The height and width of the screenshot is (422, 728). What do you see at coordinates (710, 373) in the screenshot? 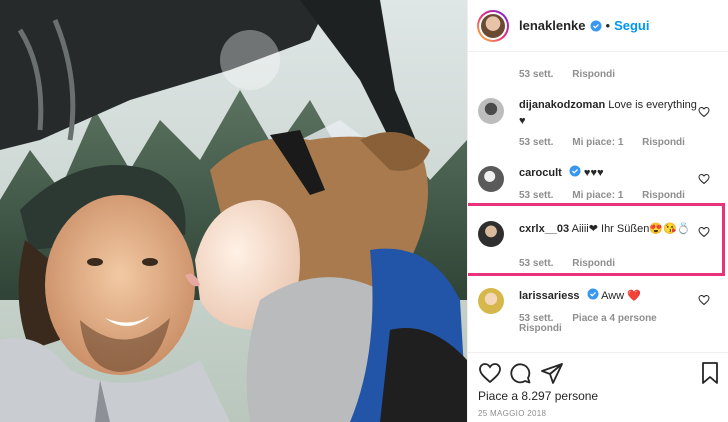
I see `bookmark-icon` at bounding box center [710, 373].